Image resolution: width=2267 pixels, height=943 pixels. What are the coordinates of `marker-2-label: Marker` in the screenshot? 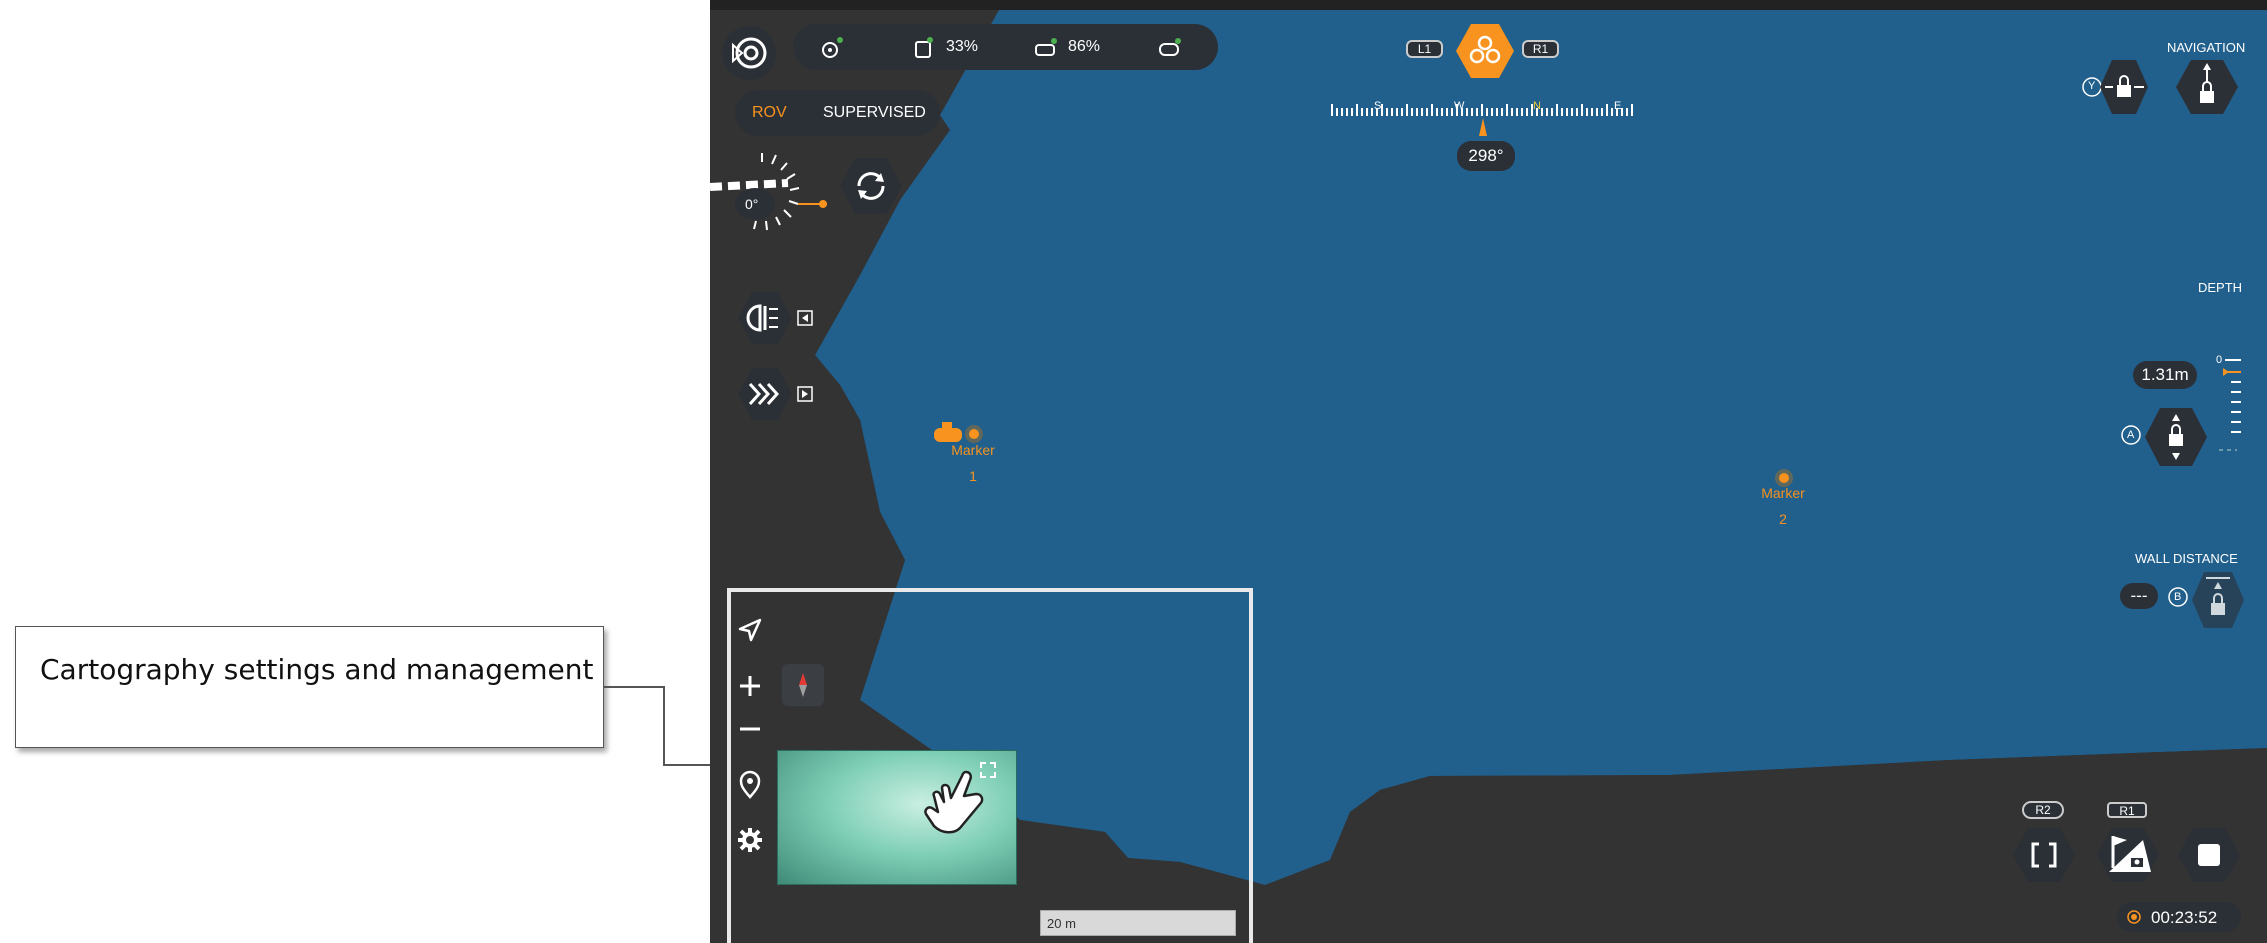 It's located at (1783, 493).